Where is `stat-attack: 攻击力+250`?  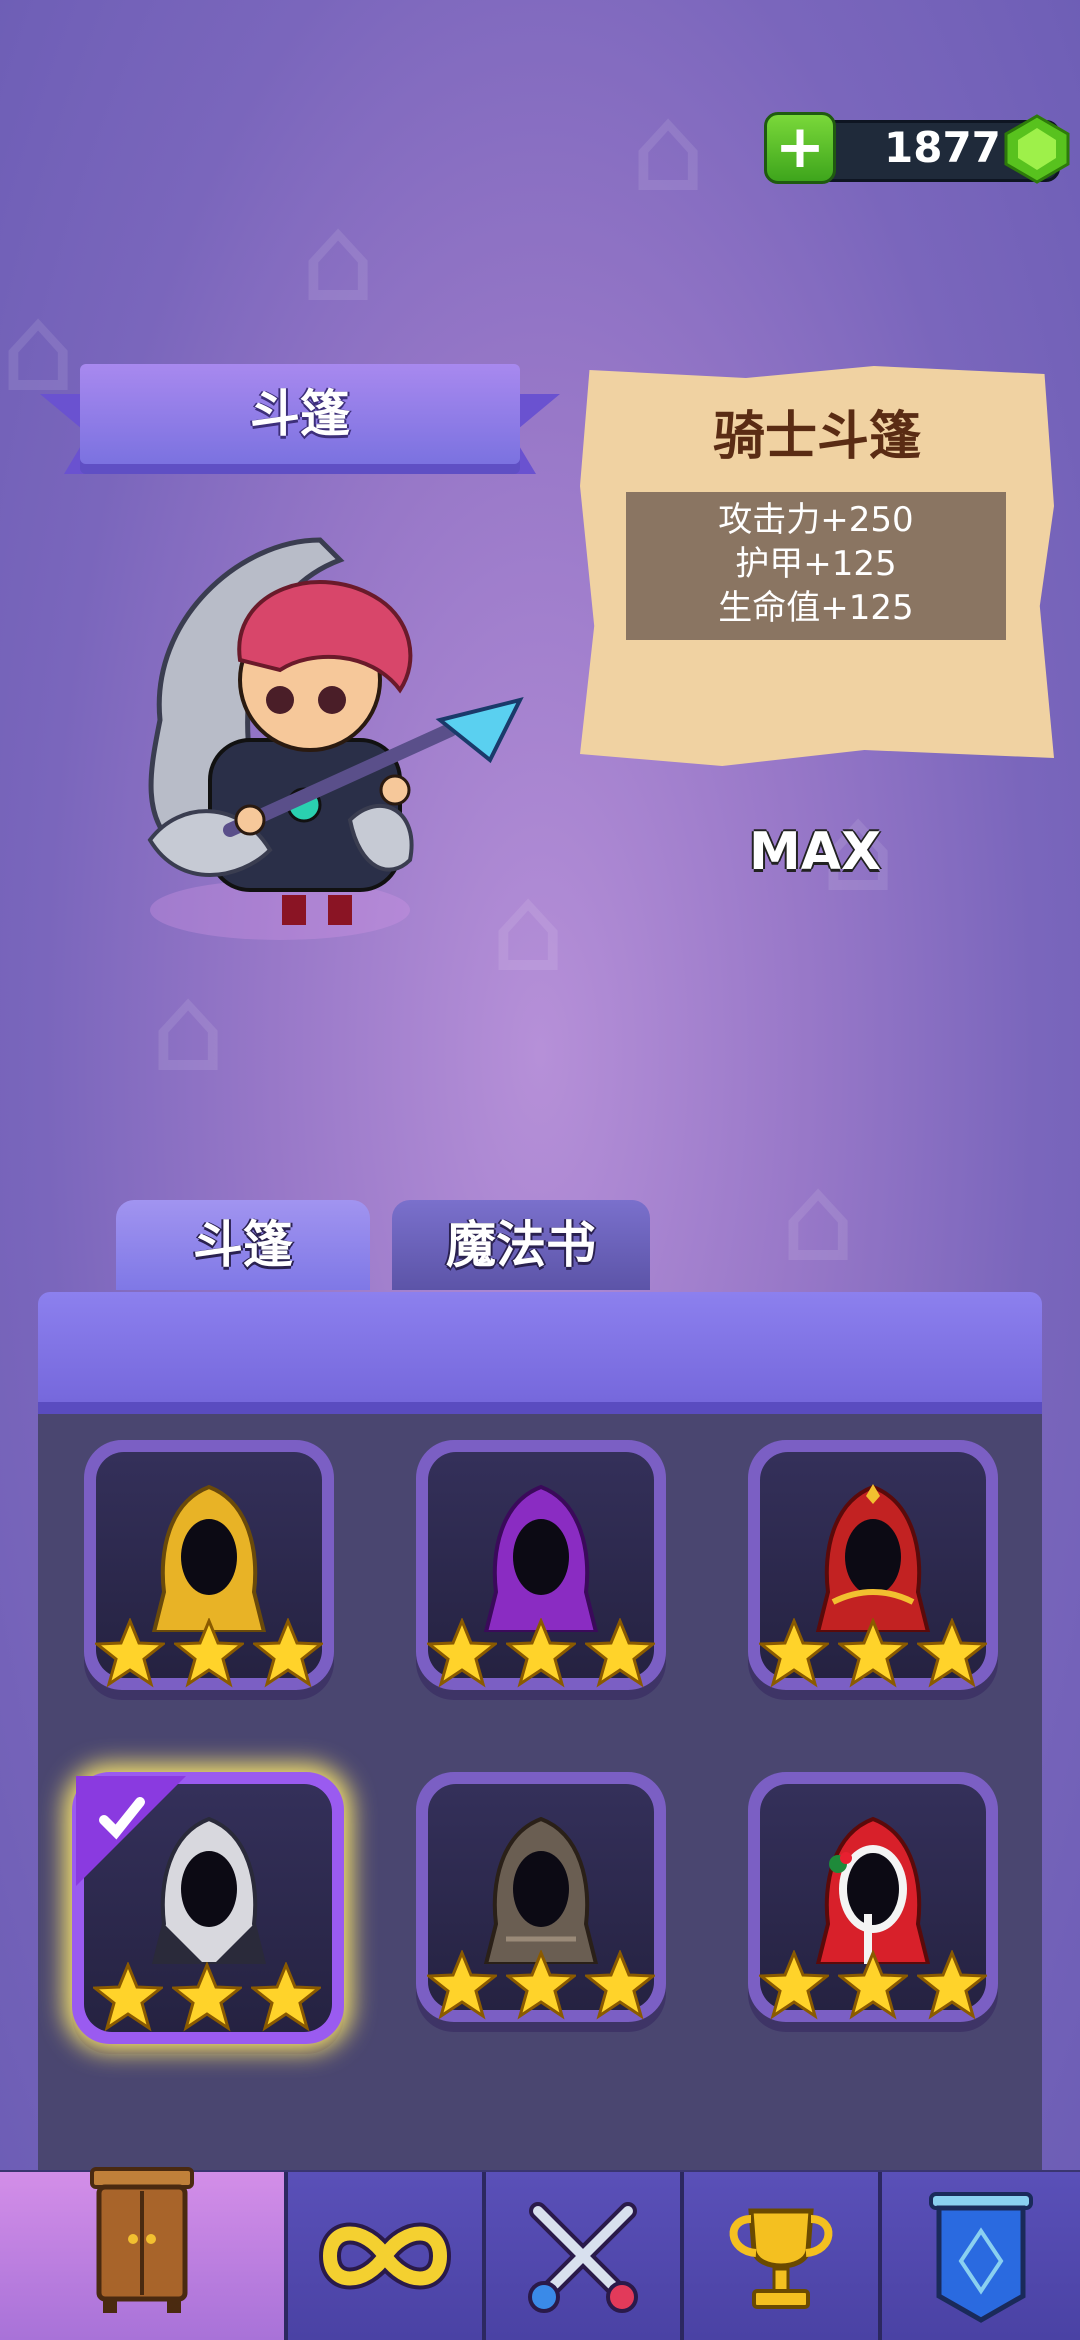
stat-attack: 攻击力+250 is located at coordinates (816, 520).